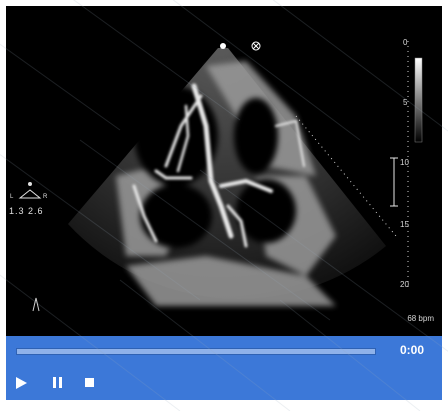 The width and height of the screenshot is (448, 411). I want to click on depth-label-15: 15, so click(404, 224).